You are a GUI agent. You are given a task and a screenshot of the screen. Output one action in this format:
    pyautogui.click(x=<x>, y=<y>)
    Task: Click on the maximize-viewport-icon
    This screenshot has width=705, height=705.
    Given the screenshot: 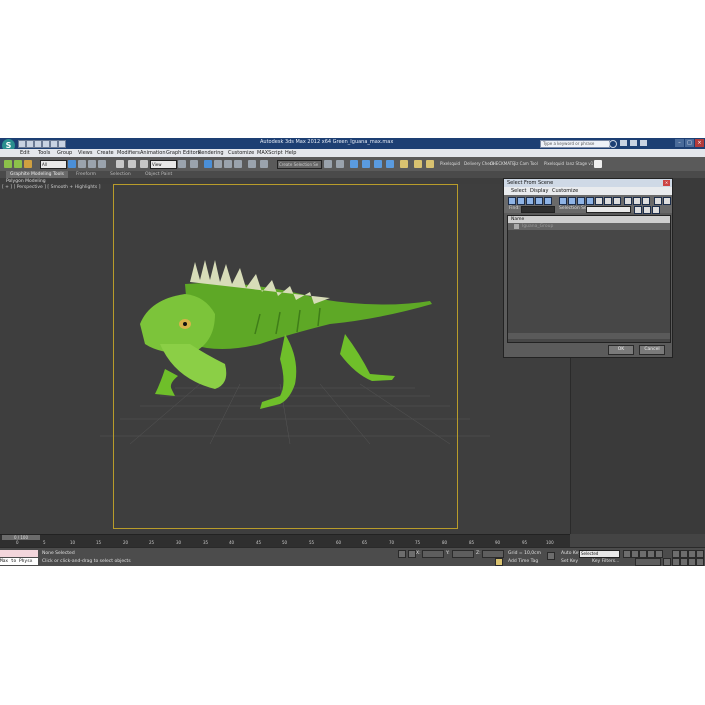 What is the action you would take?
    pyautogui.click(x=700, y=562)
    